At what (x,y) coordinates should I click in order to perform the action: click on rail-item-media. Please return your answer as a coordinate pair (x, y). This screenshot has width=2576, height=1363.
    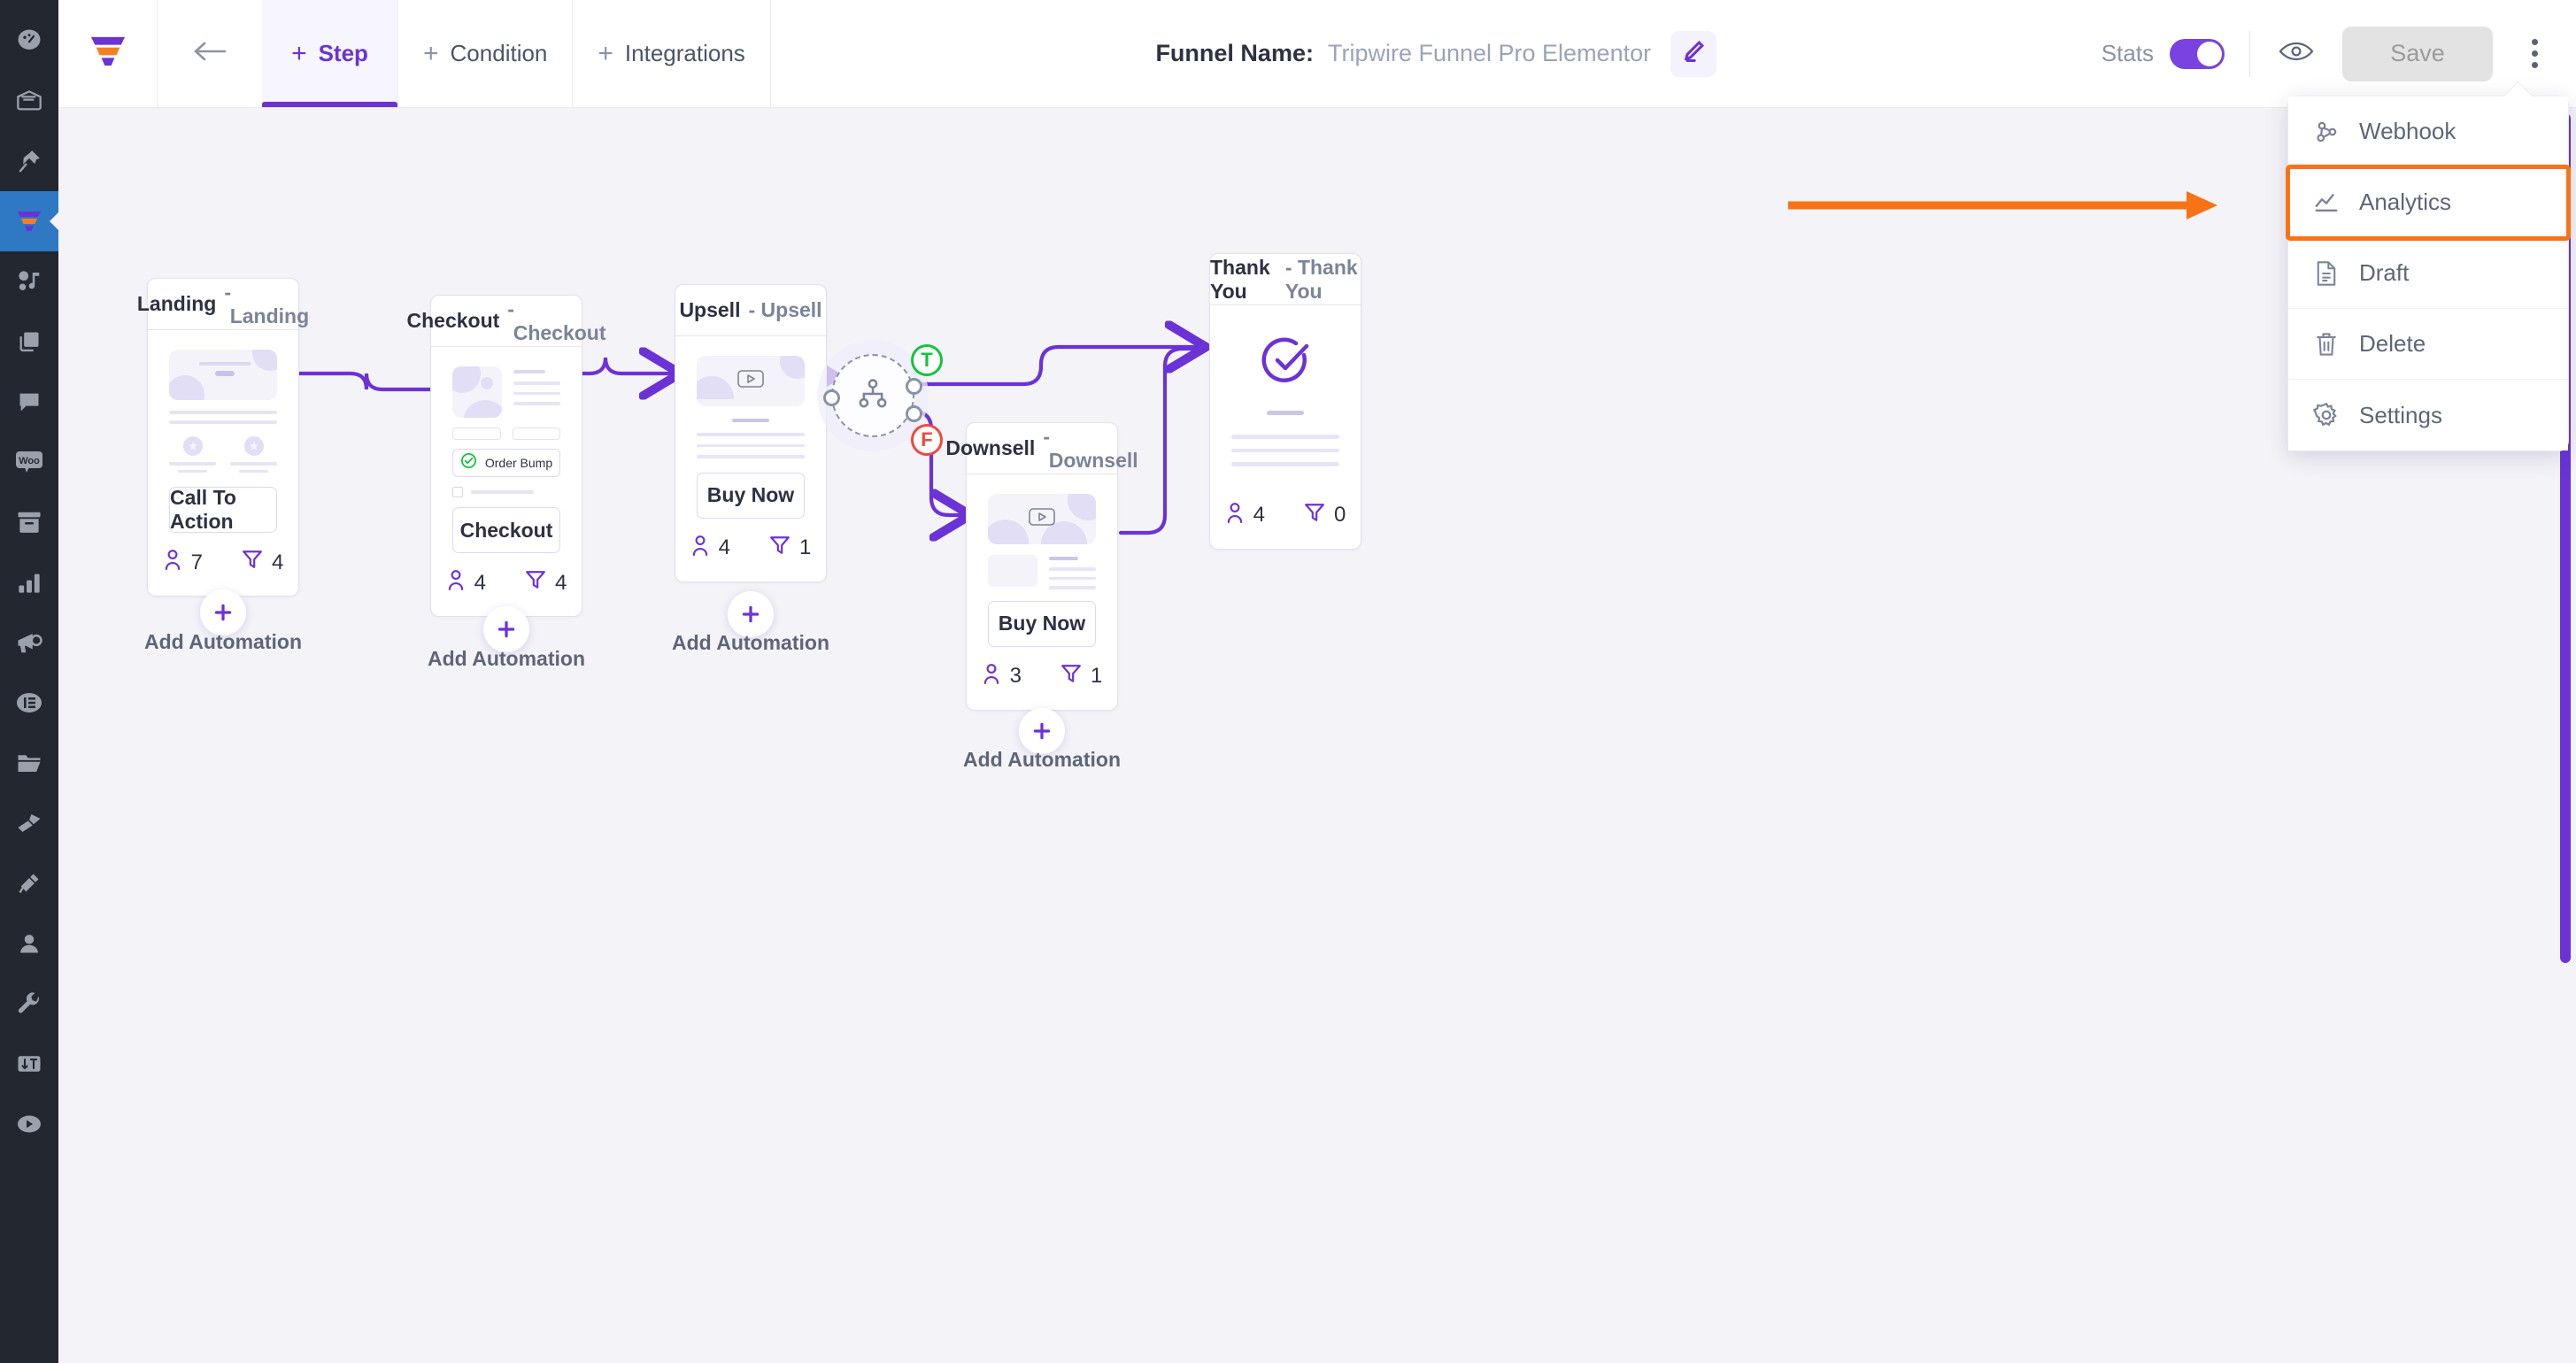
    Looking at the image, I should click on (29, 281).